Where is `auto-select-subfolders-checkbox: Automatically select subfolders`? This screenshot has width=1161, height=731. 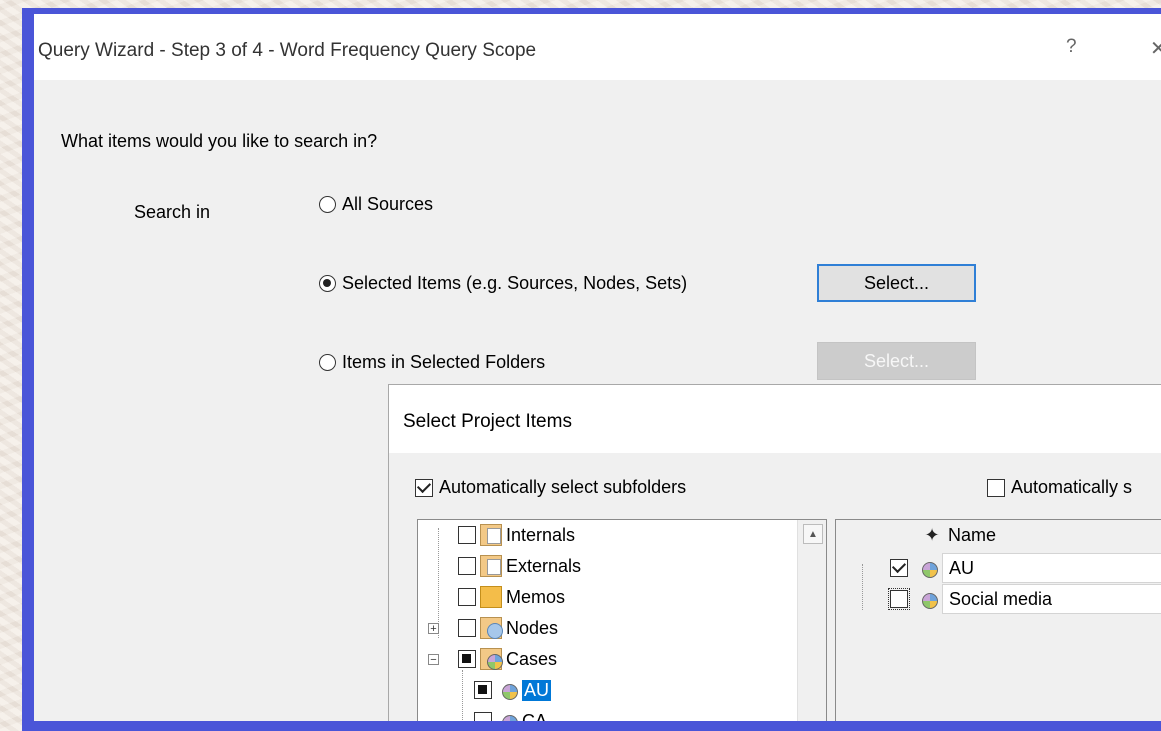 auto-select-subfolders-checkbox: Automatically select subfolders is located at coordinates (550, 487).